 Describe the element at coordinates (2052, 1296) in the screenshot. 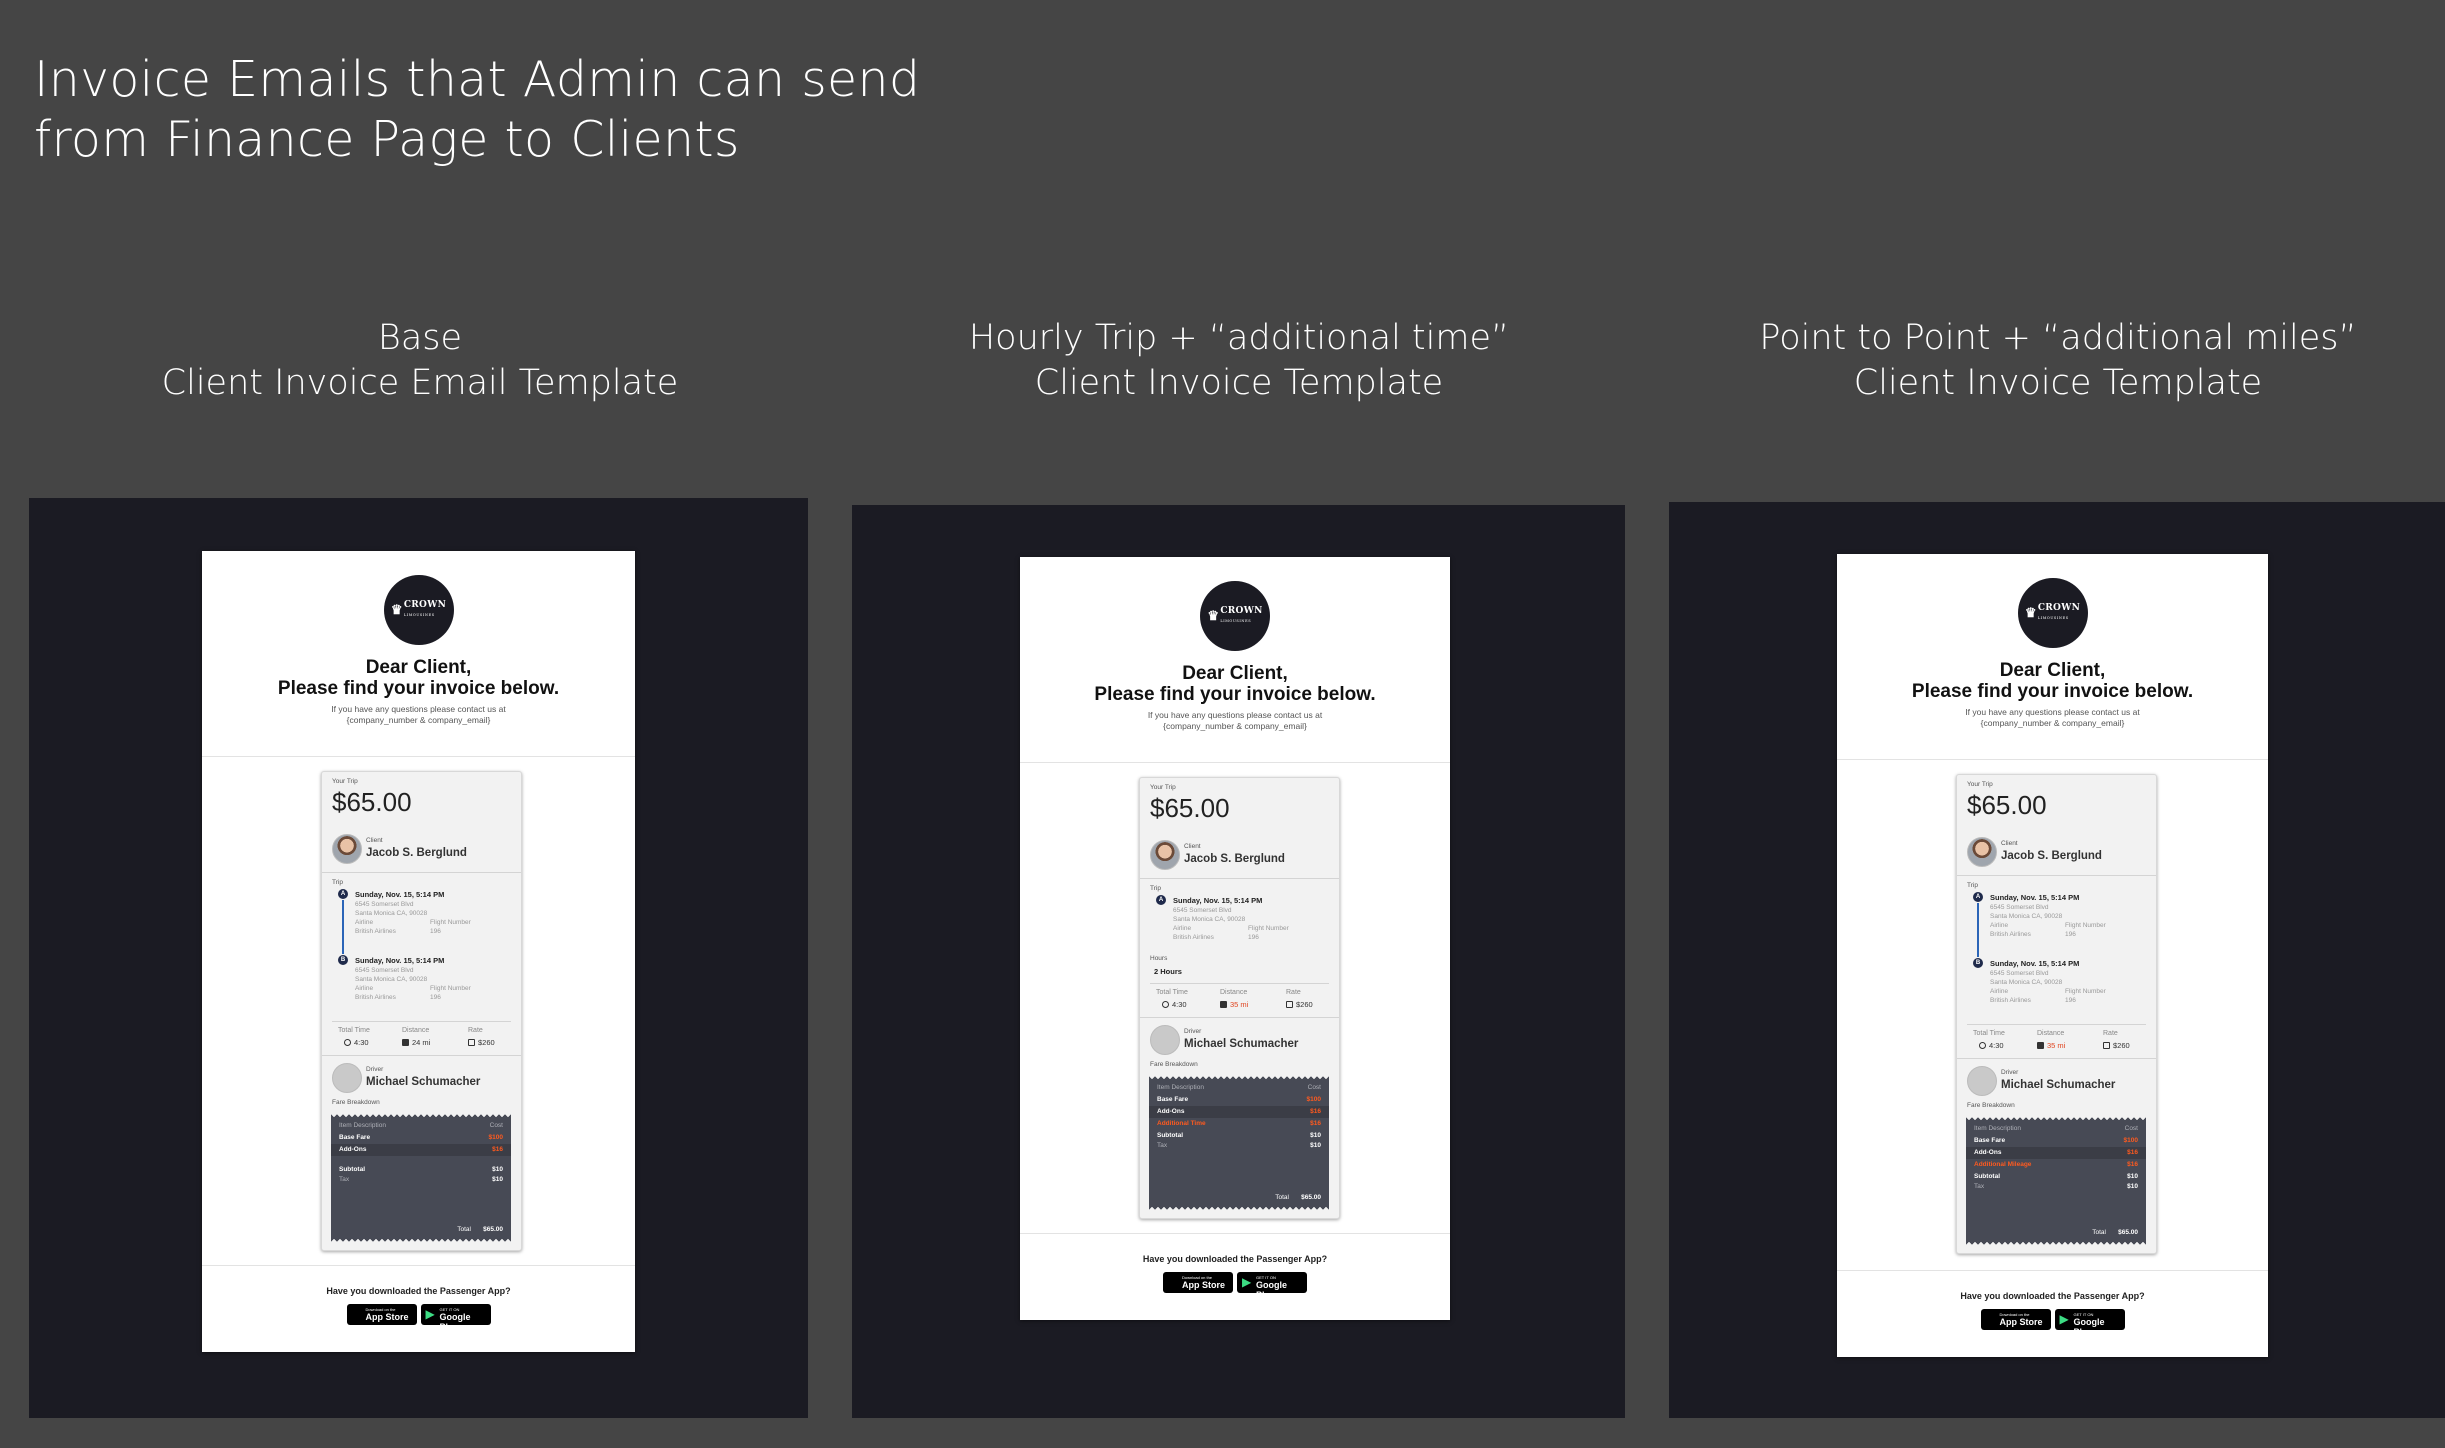

I see `app-download-question: Have you downloaded the Passenger App?` at that location.